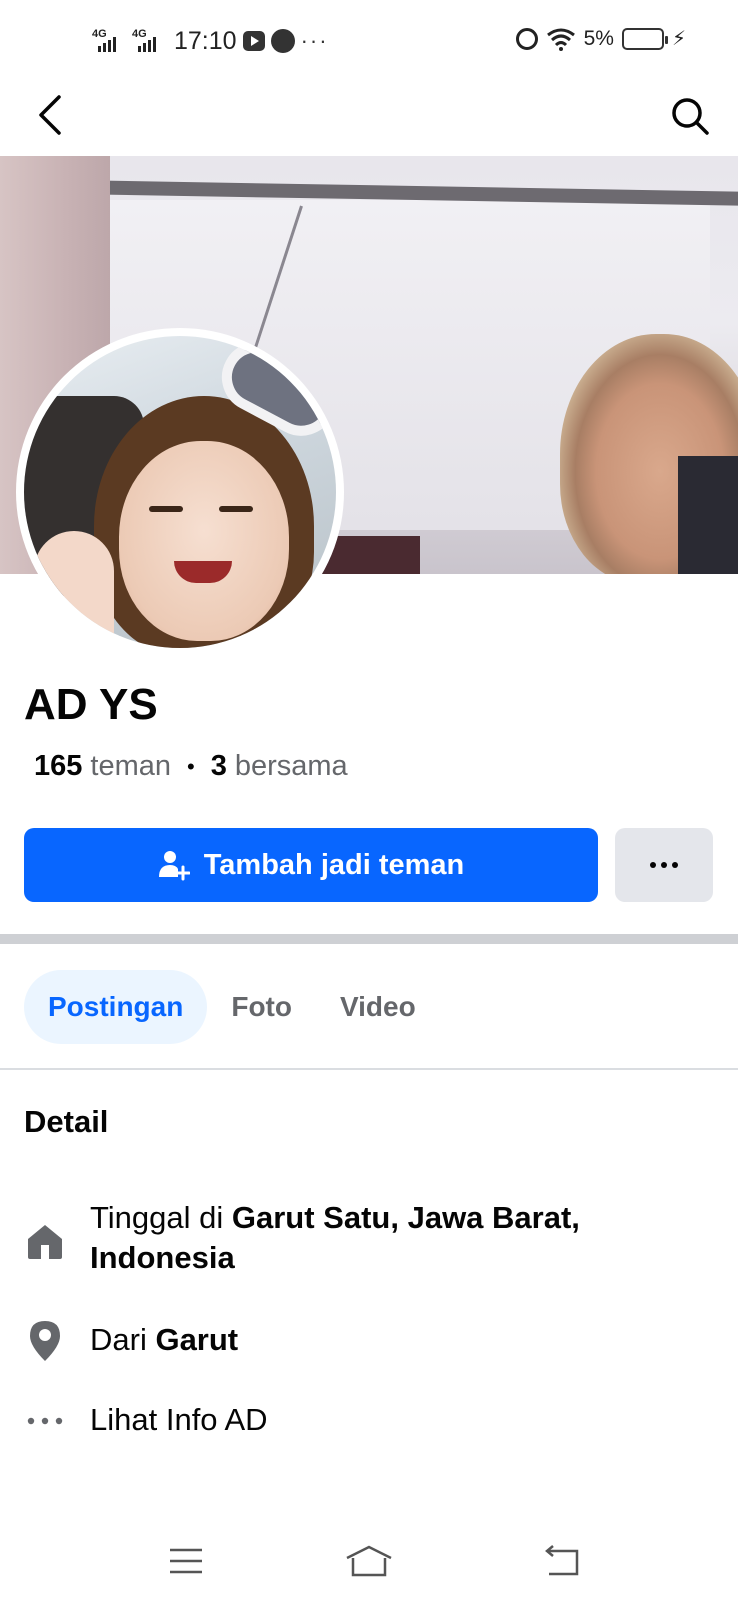 This screenshot has height=1600, width=738. Describe the element at coordinates (205, 40) in the screenshot. I see `status-time: 17:10` at that location.